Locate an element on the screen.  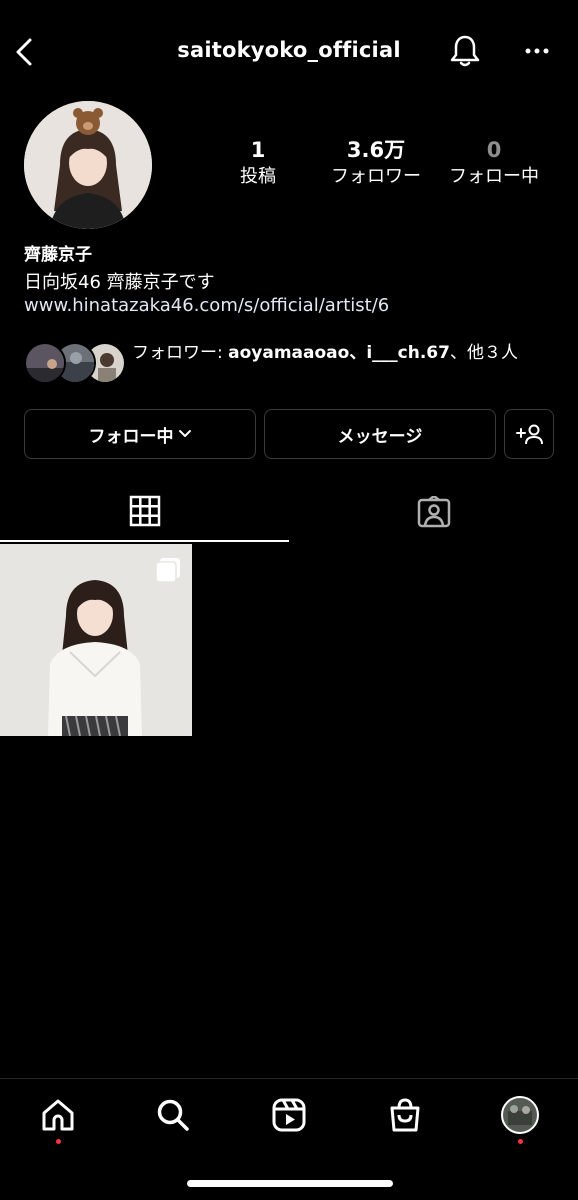
reels-icon is located at coordinates (289, 1115).